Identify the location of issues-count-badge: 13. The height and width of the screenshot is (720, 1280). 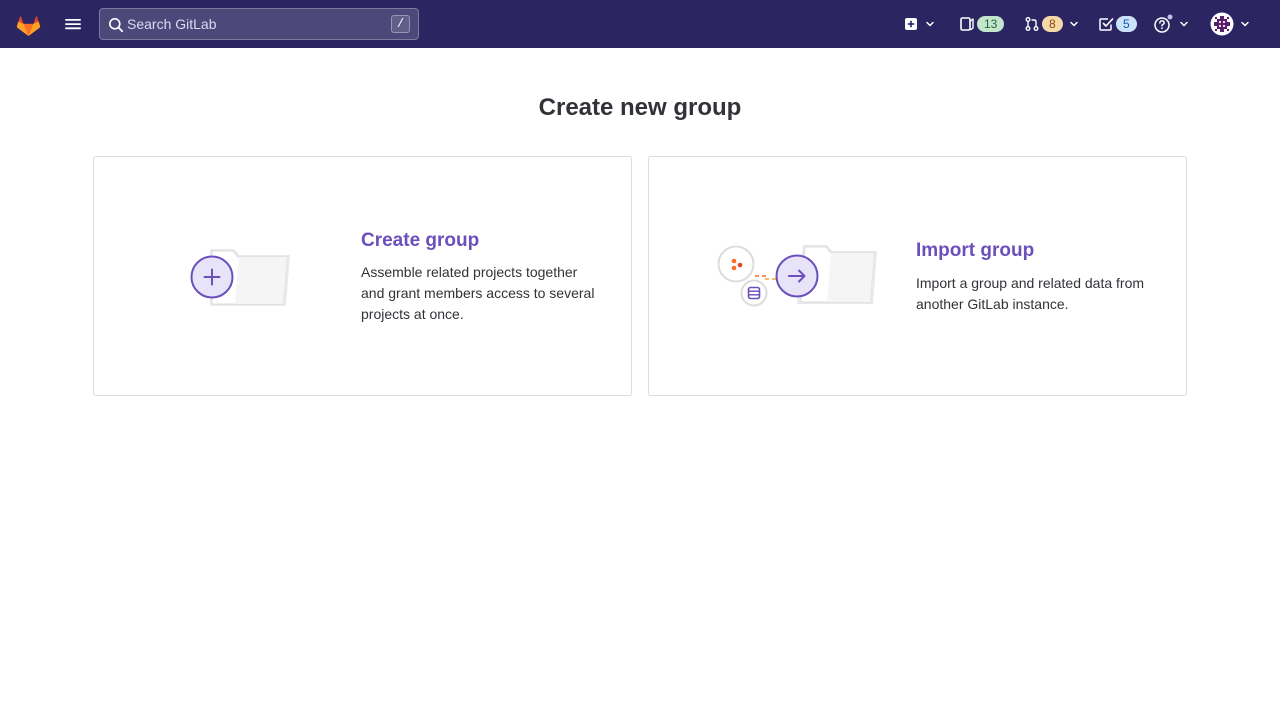
(991, 24).